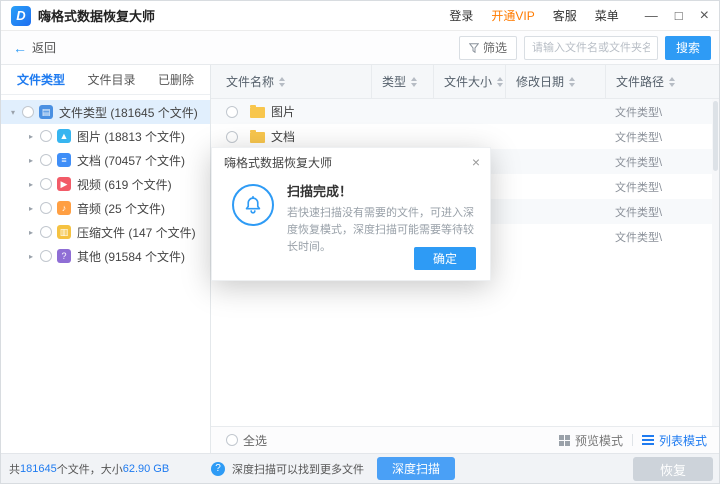 The image size is (720, 484). I want to click on column-label: 文件大小, so click(468, 82).